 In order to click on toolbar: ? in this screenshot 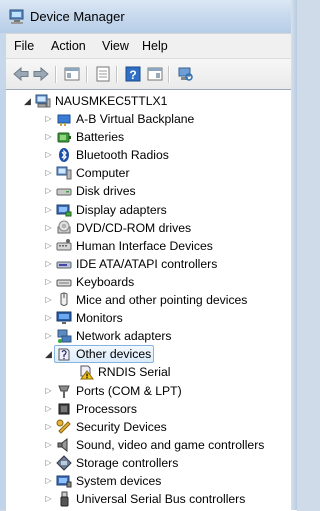, I will do `click(151, 74)`.